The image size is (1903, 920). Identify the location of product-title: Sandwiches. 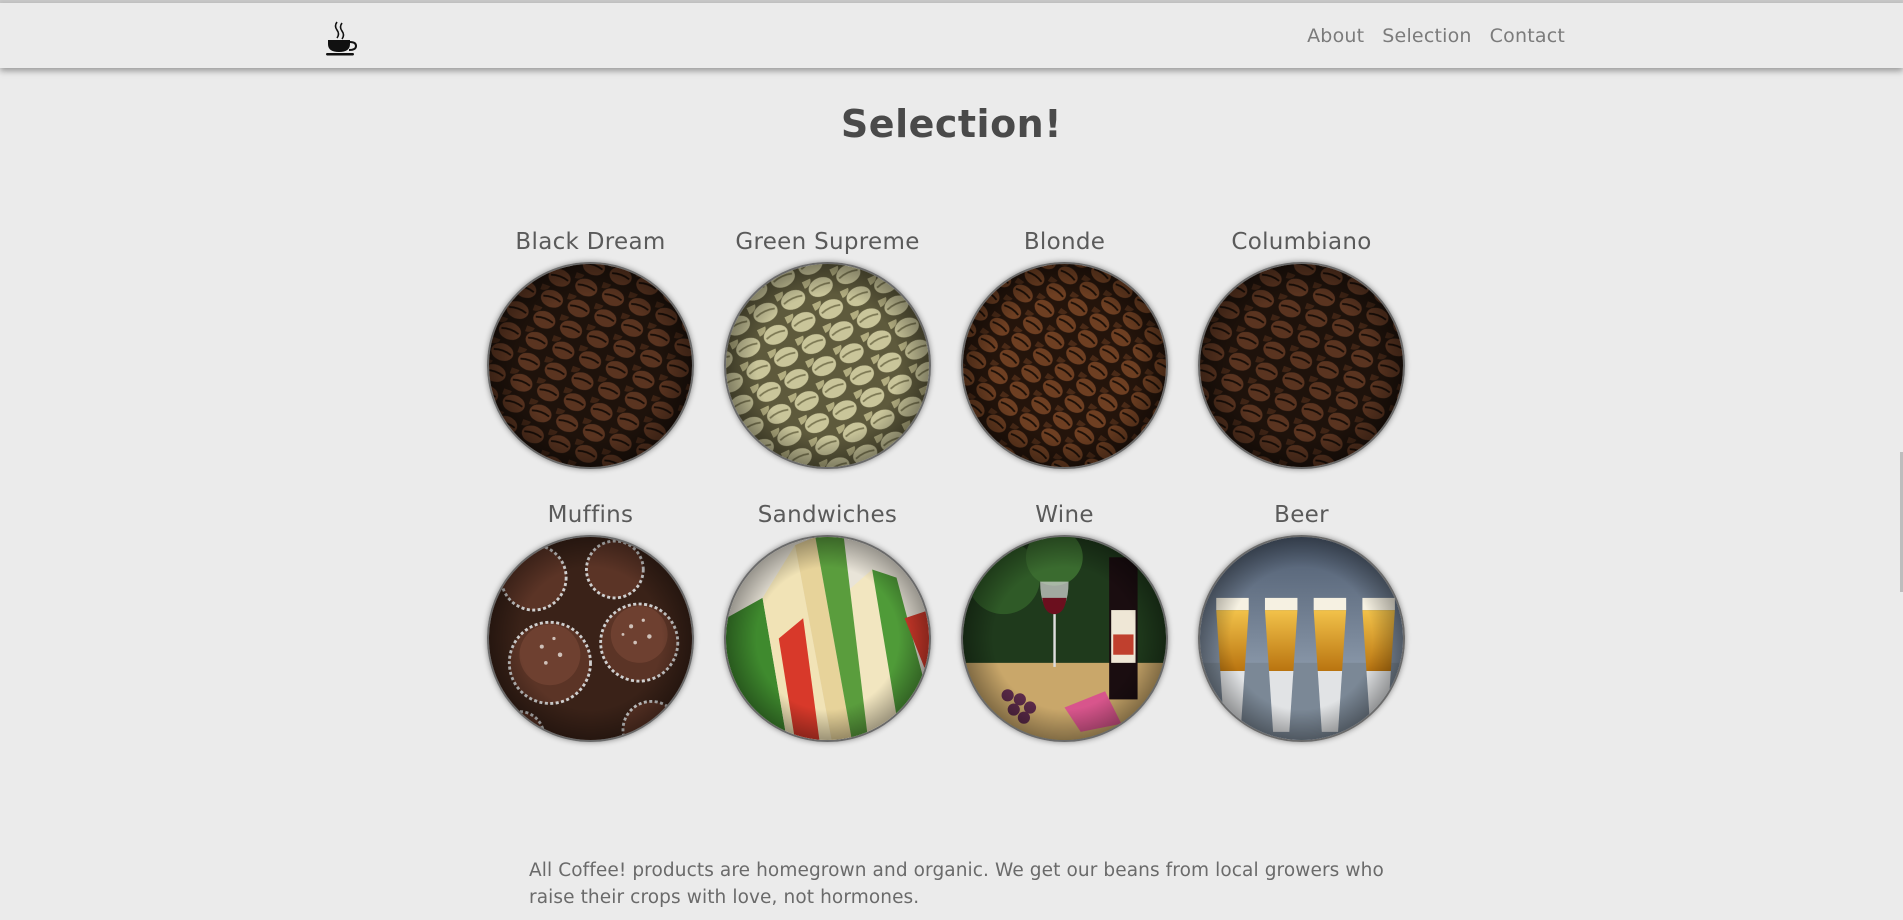
(827, 515).